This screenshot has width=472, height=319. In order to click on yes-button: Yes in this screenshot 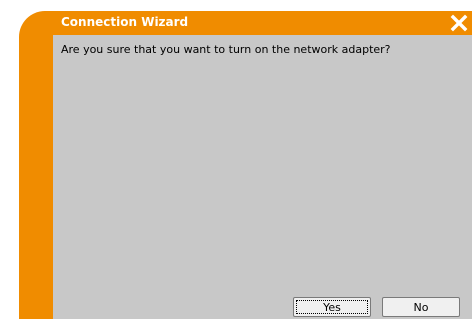, I will do `click(332, 307)`.